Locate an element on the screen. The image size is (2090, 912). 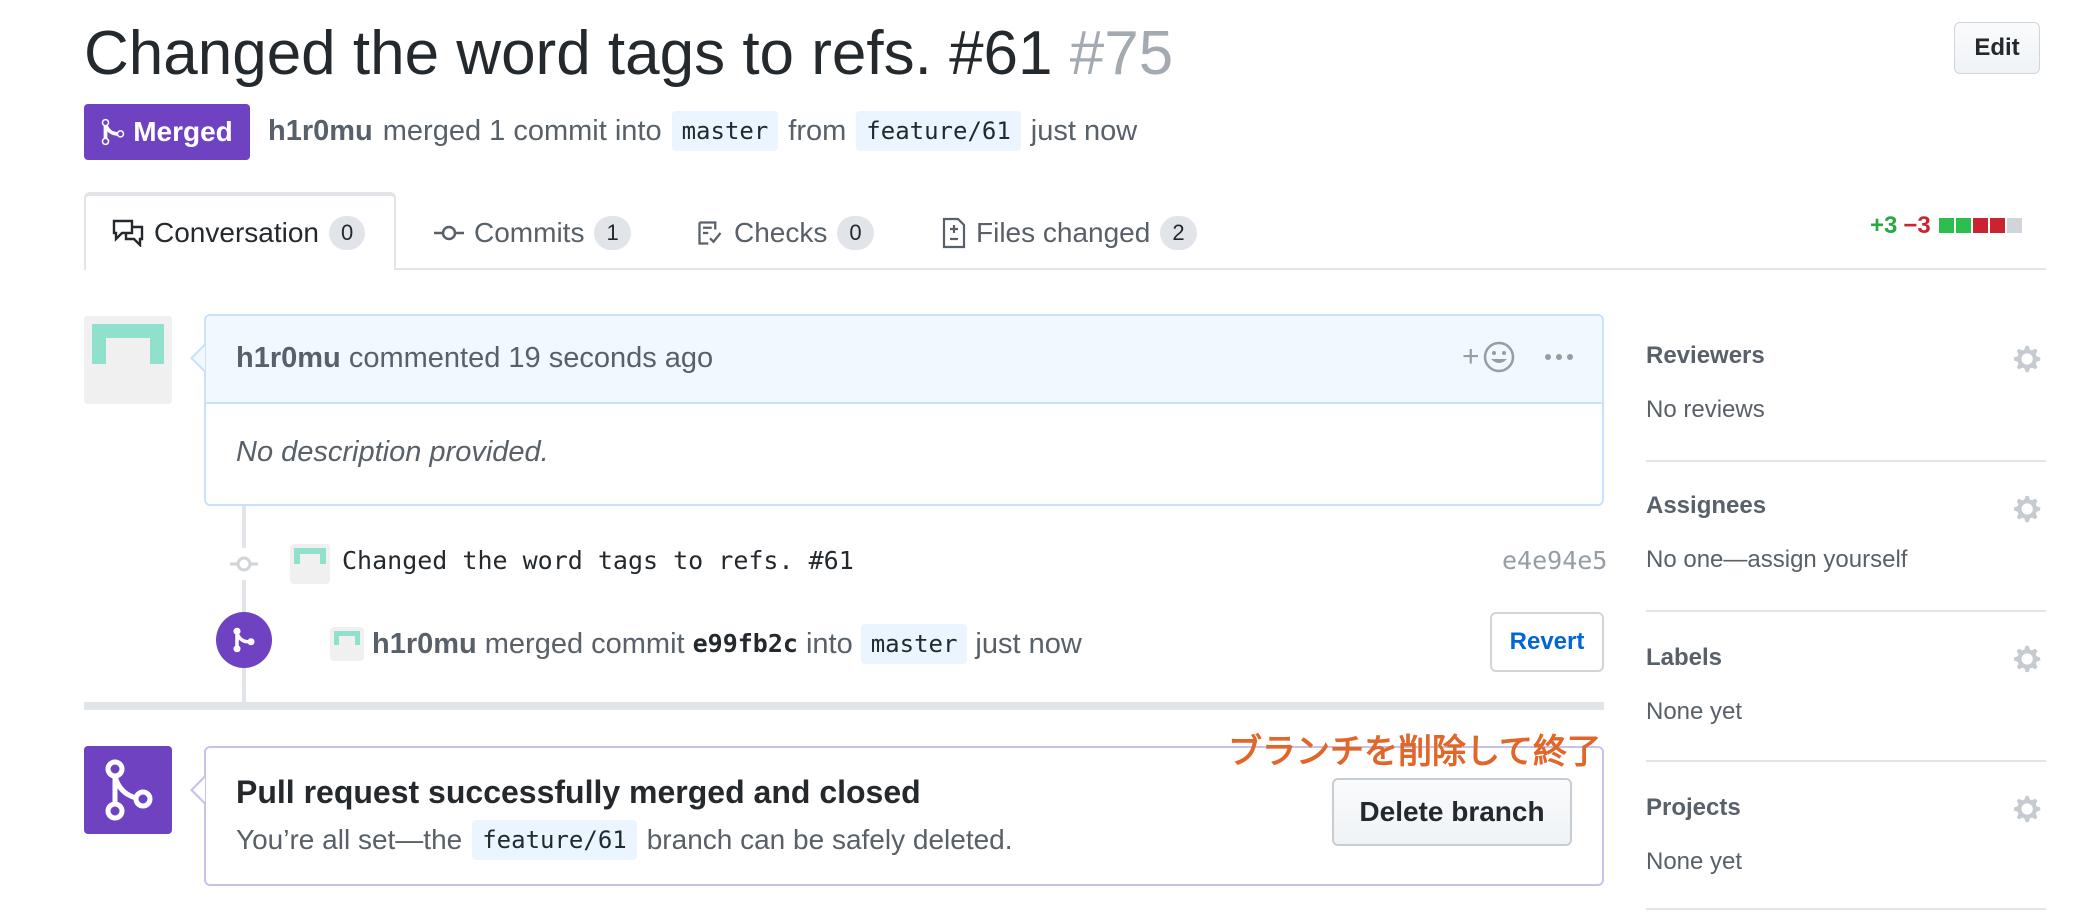
diffstat: +3 −3 is located at coordinates (1946, 226).